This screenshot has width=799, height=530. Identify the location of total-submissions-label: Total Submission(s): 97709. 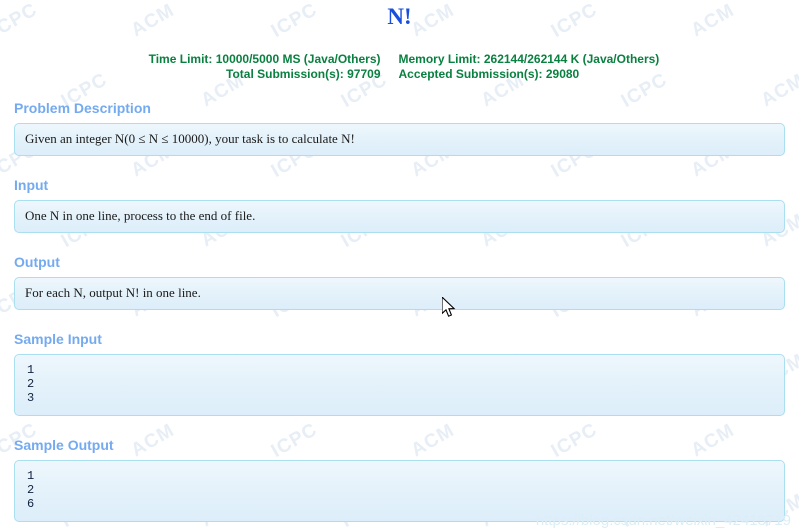
(303, 74).